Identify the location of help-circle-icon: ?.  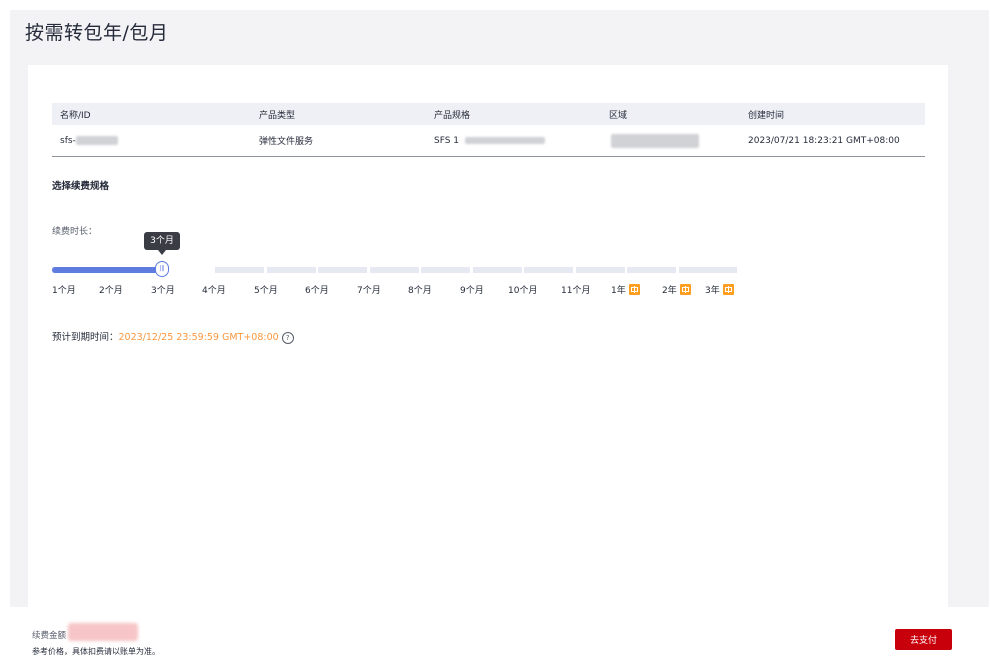
(287, 338).